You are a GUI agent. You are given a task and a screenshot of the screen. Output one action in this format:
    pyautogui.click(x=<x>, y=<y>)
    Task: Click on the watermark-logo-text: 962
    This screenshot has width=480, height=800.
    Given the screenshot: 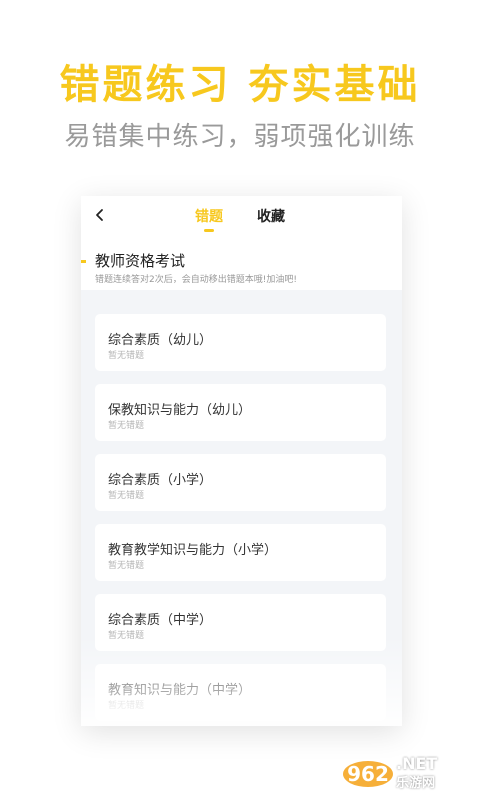 What is the action you would take?
    pyautogui.click(x=368, y=774)
    